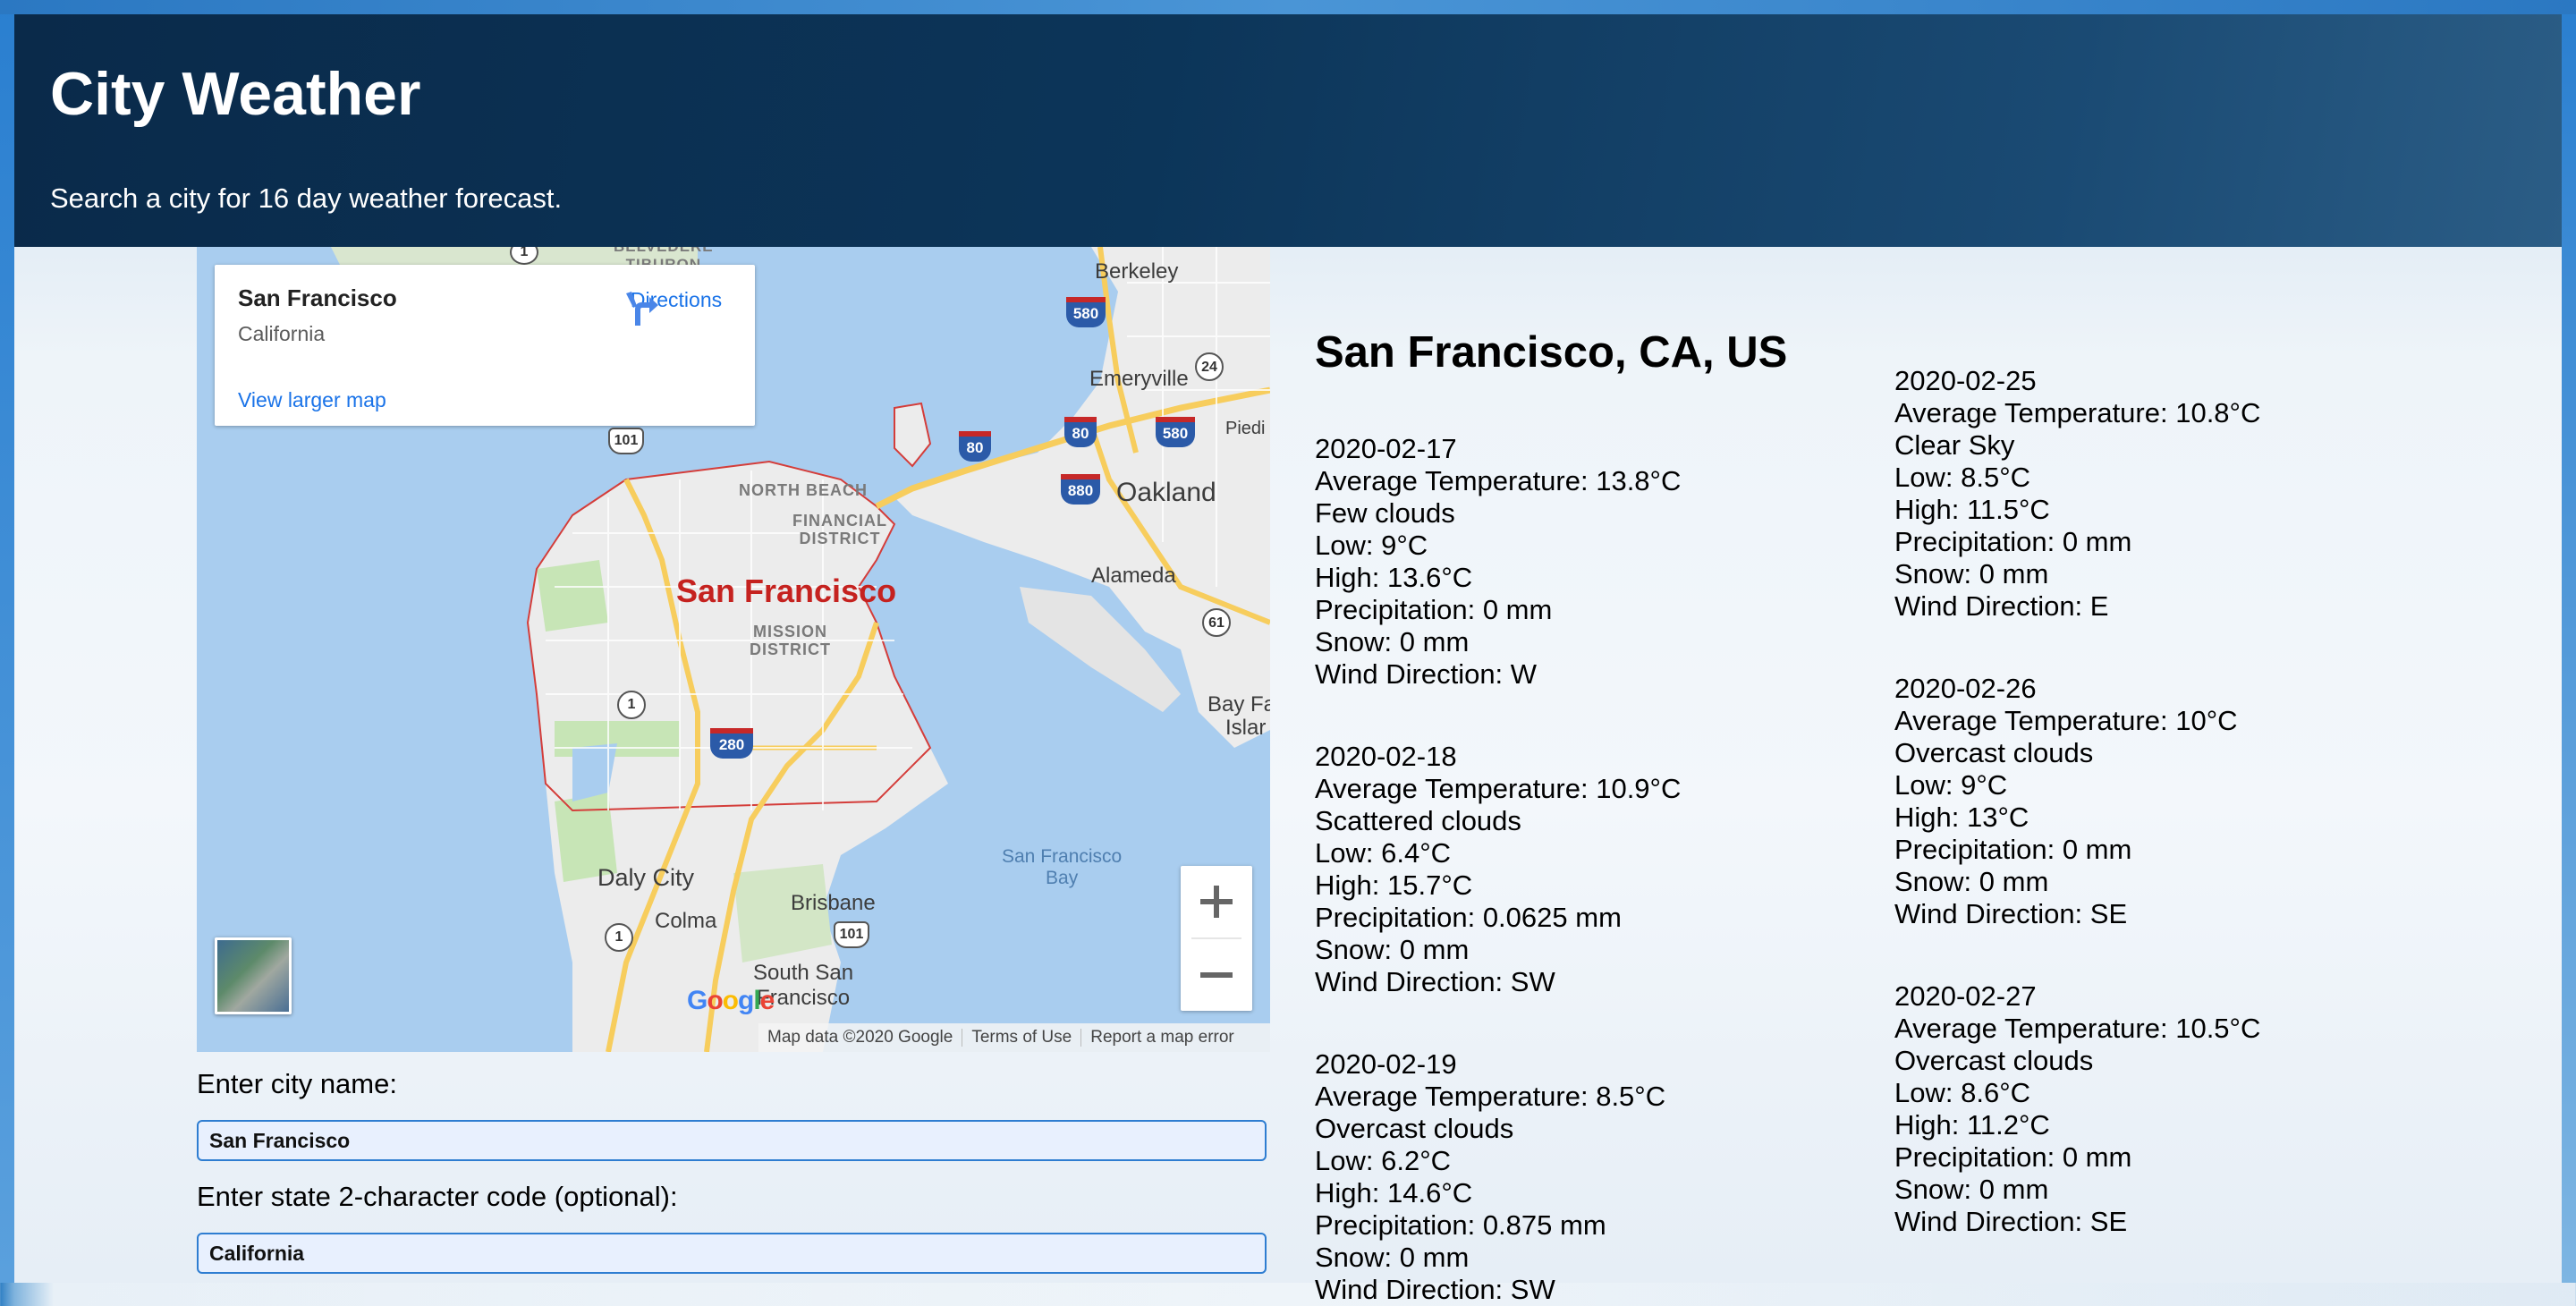  Describe the element at coordinates (731, 744) in the screenshot. I see `shield-i280: 280` at that location.